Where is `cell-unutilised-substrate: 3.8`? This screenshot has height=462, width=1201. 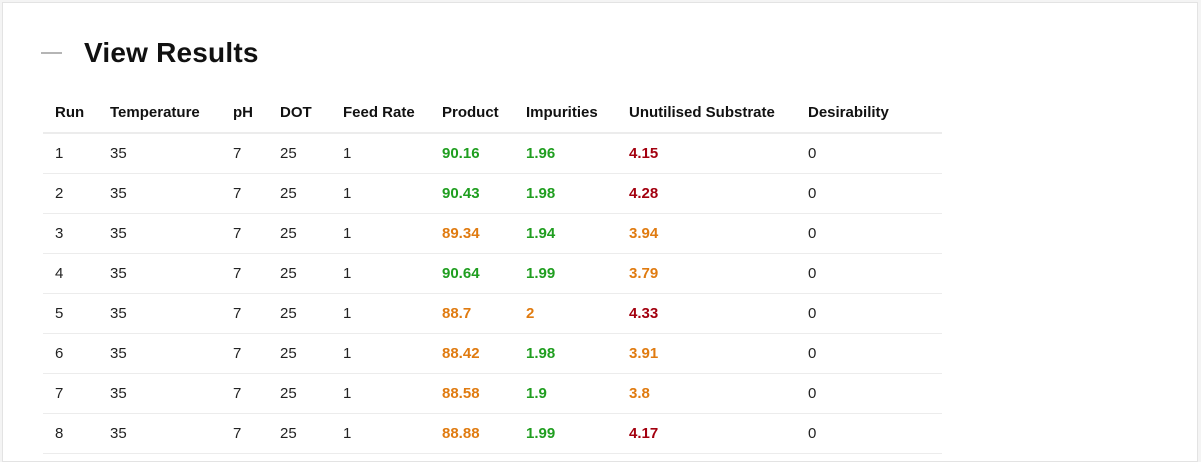 cell-unutilised-substrate: 3.8 is located at coordinates (706, 393).